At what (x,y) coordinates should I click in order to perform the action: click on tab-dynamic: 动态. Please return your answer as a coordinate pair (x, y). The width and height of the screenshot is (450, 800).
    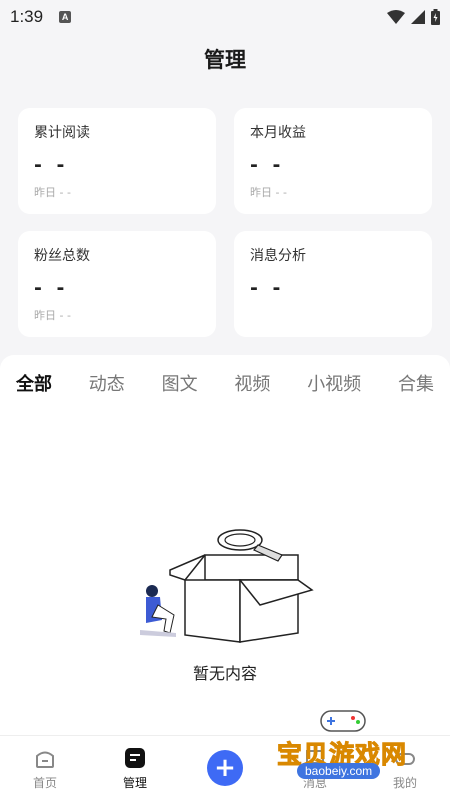
    Looking at the image, I should click on (107, 383).